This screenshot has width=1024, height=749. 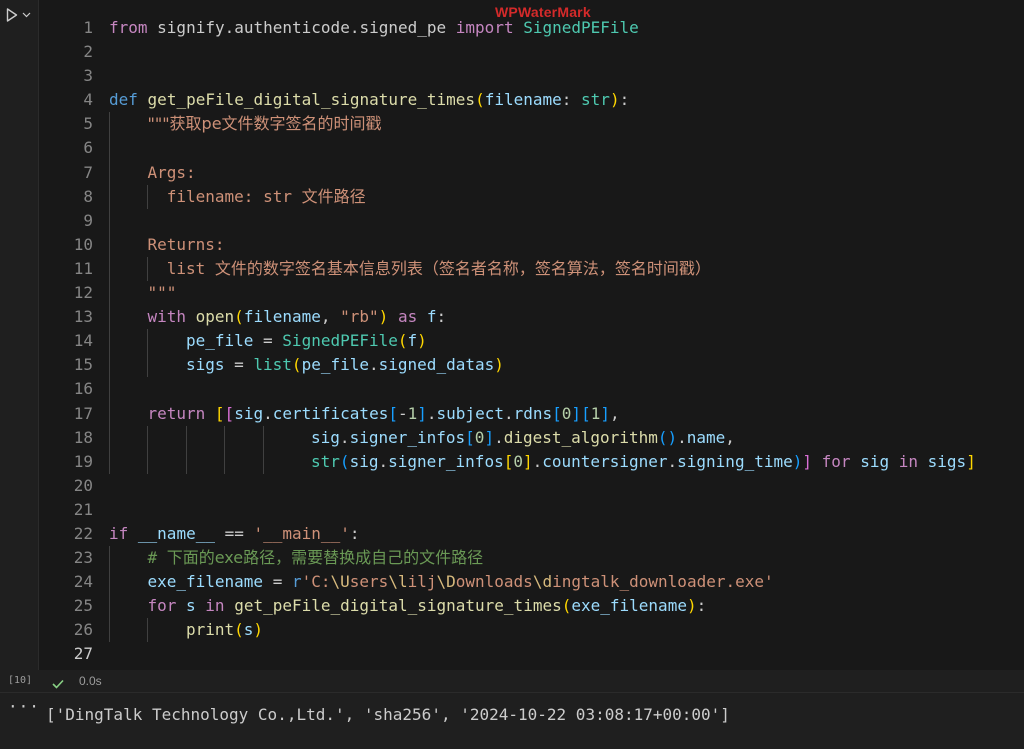 What do you see at coordinates (407, 437) in the screenshot?
I see `code-token: signer_infos` at bounding box center [407, 437].